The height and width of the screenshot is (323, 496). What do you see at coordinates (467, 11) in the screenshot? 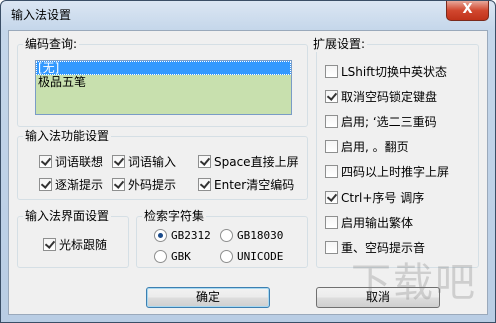
I see `close-button: X` at bounding box center [467, 11].